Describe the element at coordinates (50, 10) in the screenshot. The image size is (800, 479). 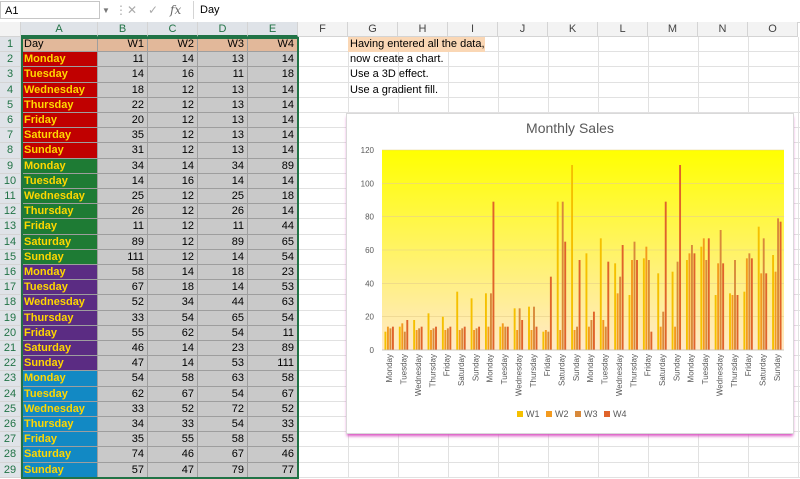
I see `name-box: A1` at that location.